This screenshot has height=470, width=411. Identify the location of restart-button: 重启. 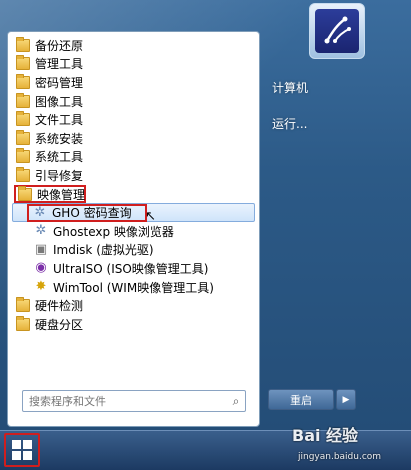
(301, 399).